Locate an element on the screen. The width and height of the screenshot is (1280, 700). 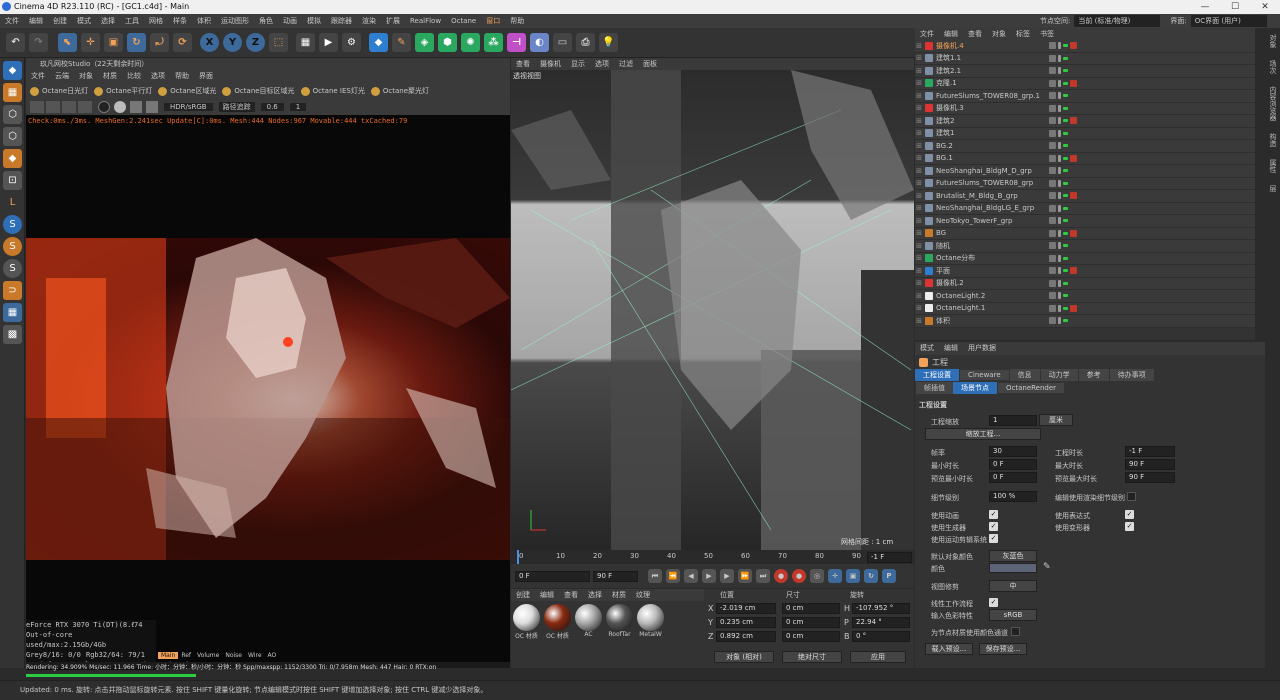
menu-11: 动画 is located at coordinates (290, 21).